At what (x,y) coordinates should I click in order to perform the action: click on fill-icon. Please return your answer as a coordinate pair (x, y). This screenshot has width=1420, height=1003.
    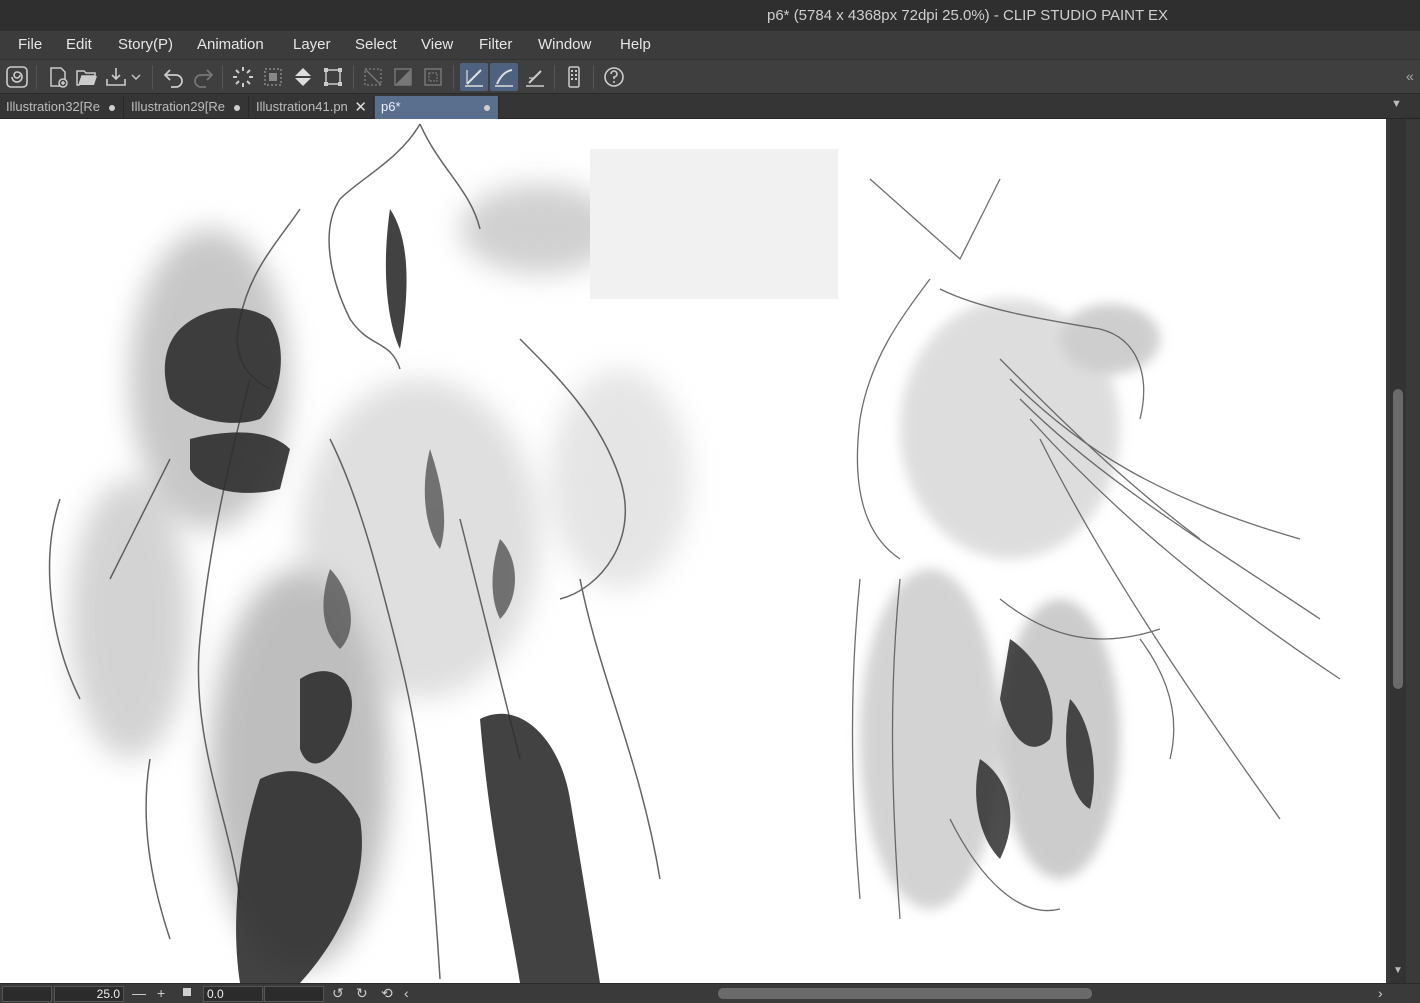
    Looking at the image, I should click on (303, 77).